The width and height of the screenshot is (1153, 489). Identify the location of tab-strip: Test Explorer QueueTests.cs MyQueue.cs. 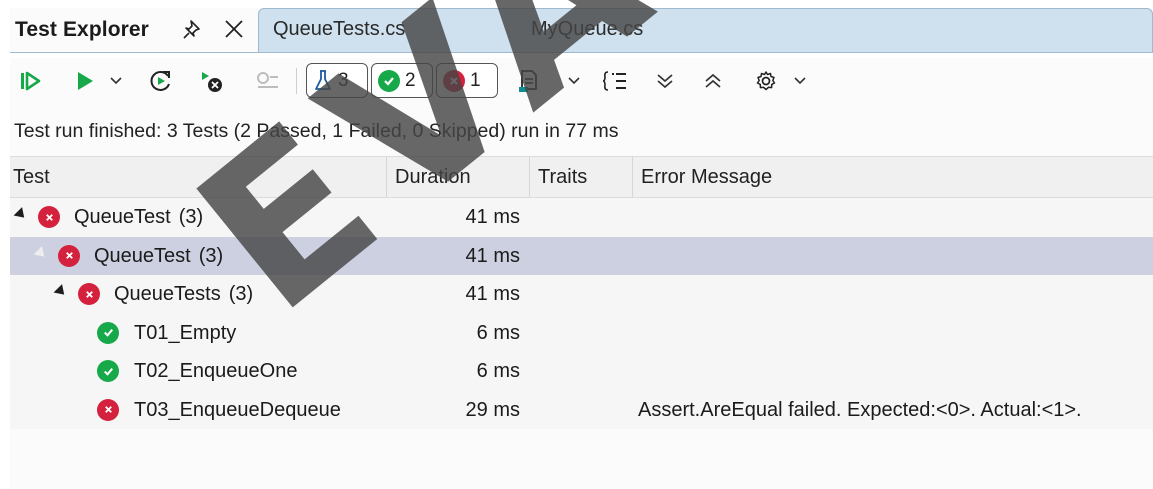
(581, 30).